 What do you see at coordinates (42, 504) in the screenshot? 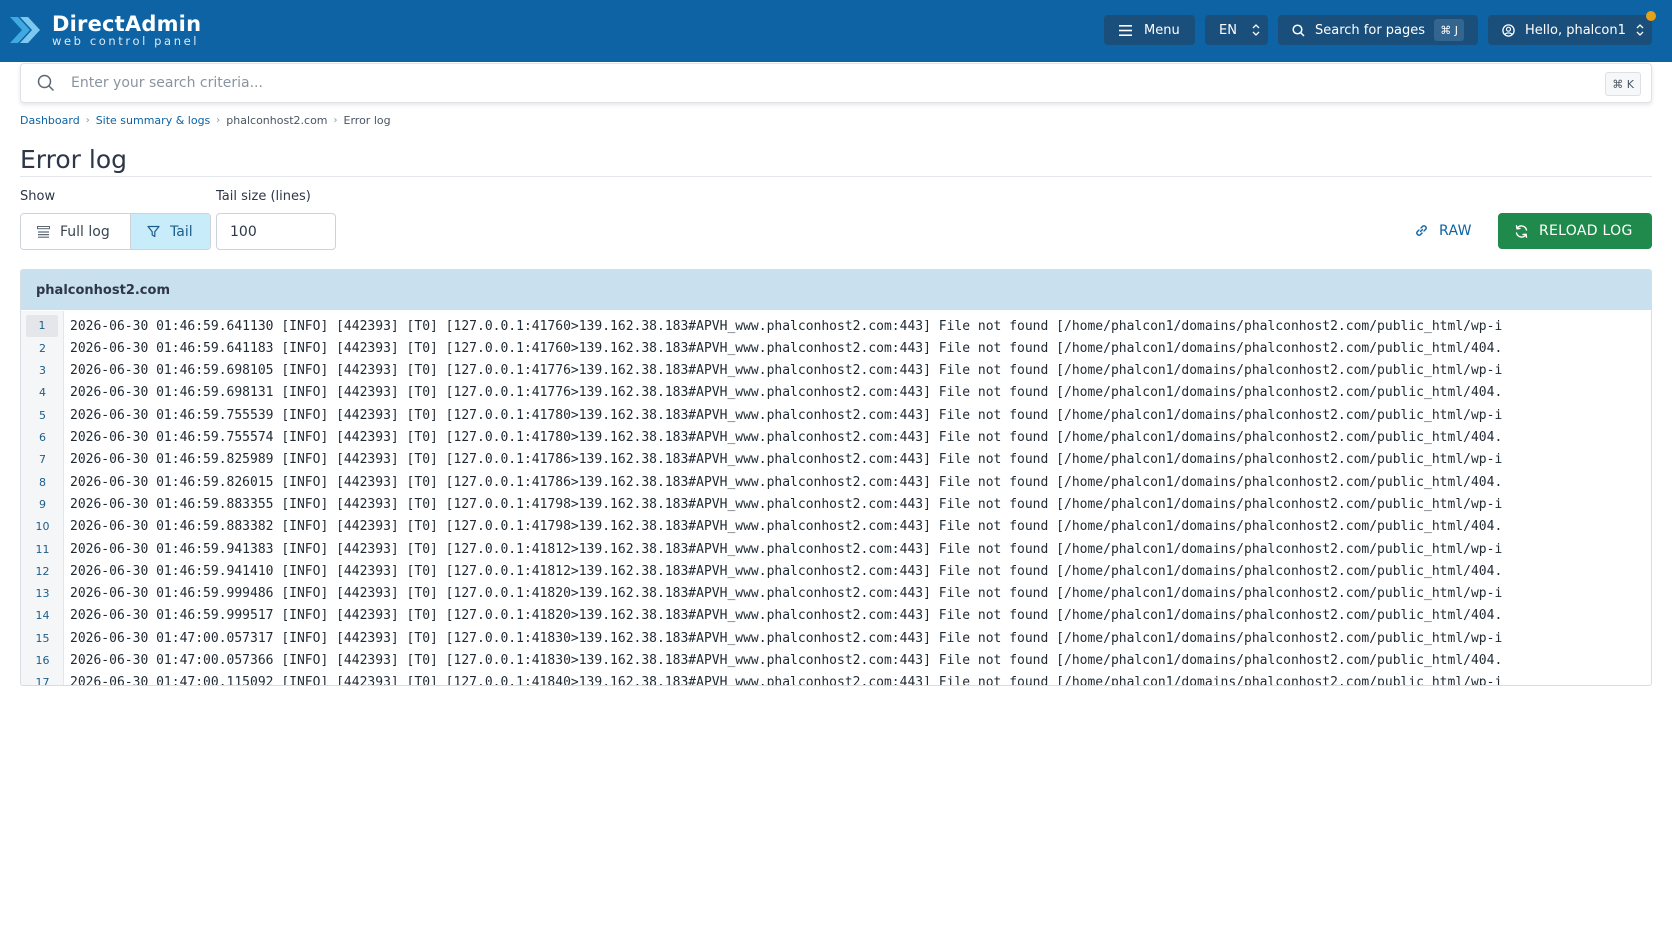
I see `line-number: 9` at bounding box center [42, 504].